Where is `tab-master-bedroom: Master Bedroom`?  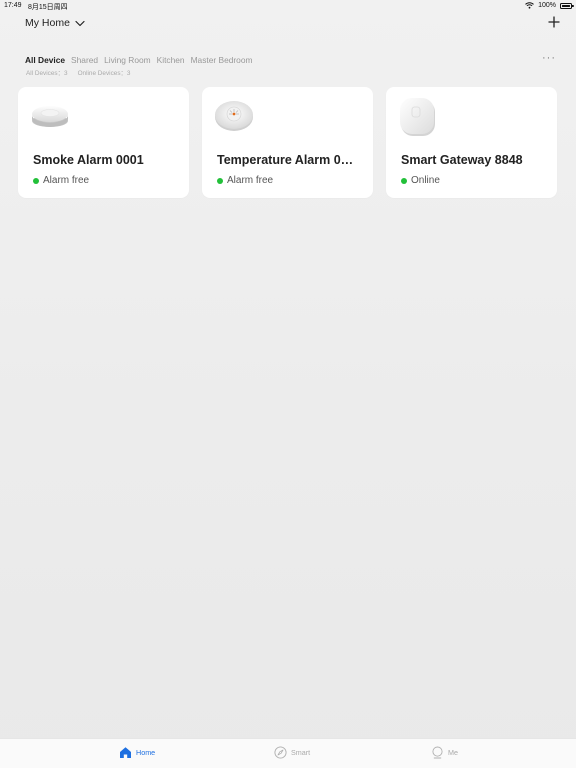 tab-master-bedroom: Master Bedroom is located at coordinates (222, 60).